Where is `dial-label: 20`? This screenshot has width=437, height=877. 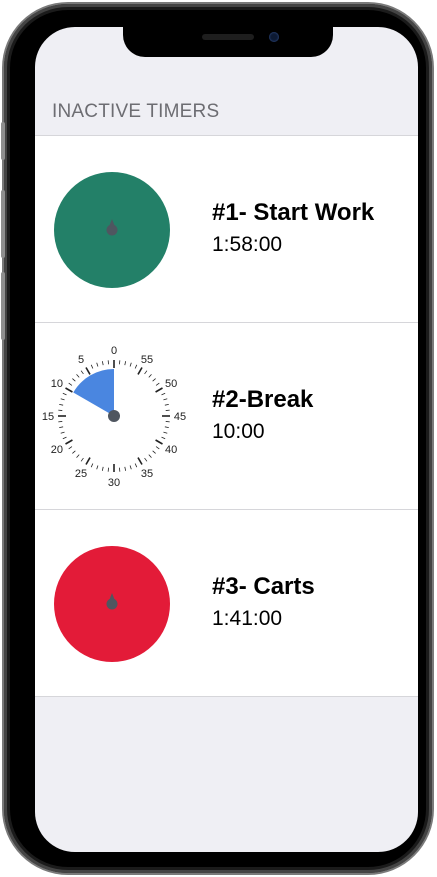 dial-label: 20 is located at coordinates (57, 450).